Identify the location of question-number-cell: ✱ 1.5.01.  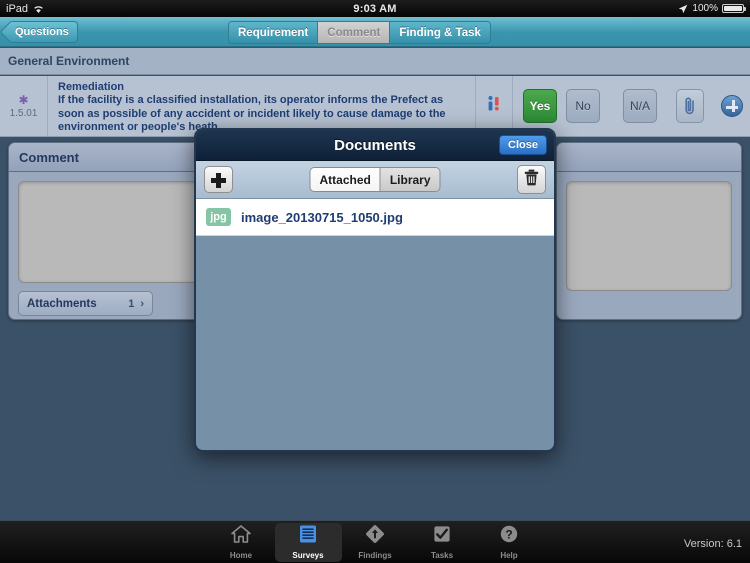
(24, 106).